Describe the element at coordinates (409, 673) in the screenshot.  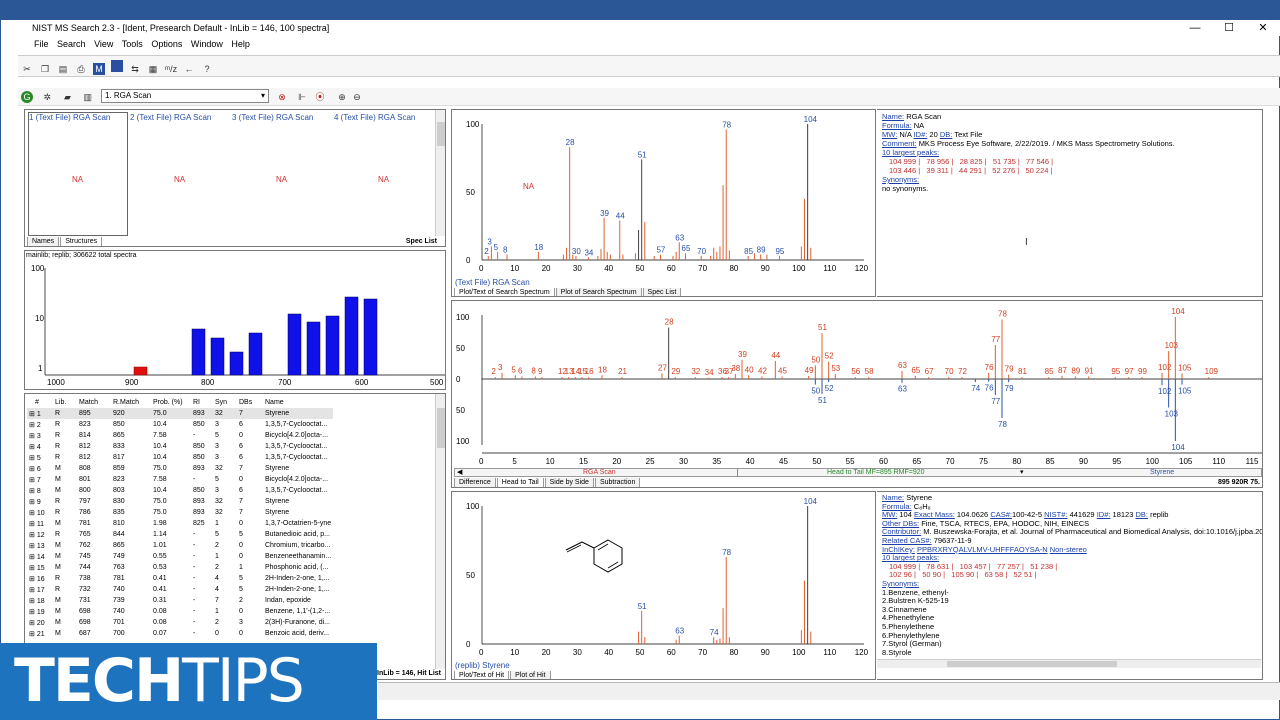
I see `hit-list-status: InLib = 146, Hit List` at that location.